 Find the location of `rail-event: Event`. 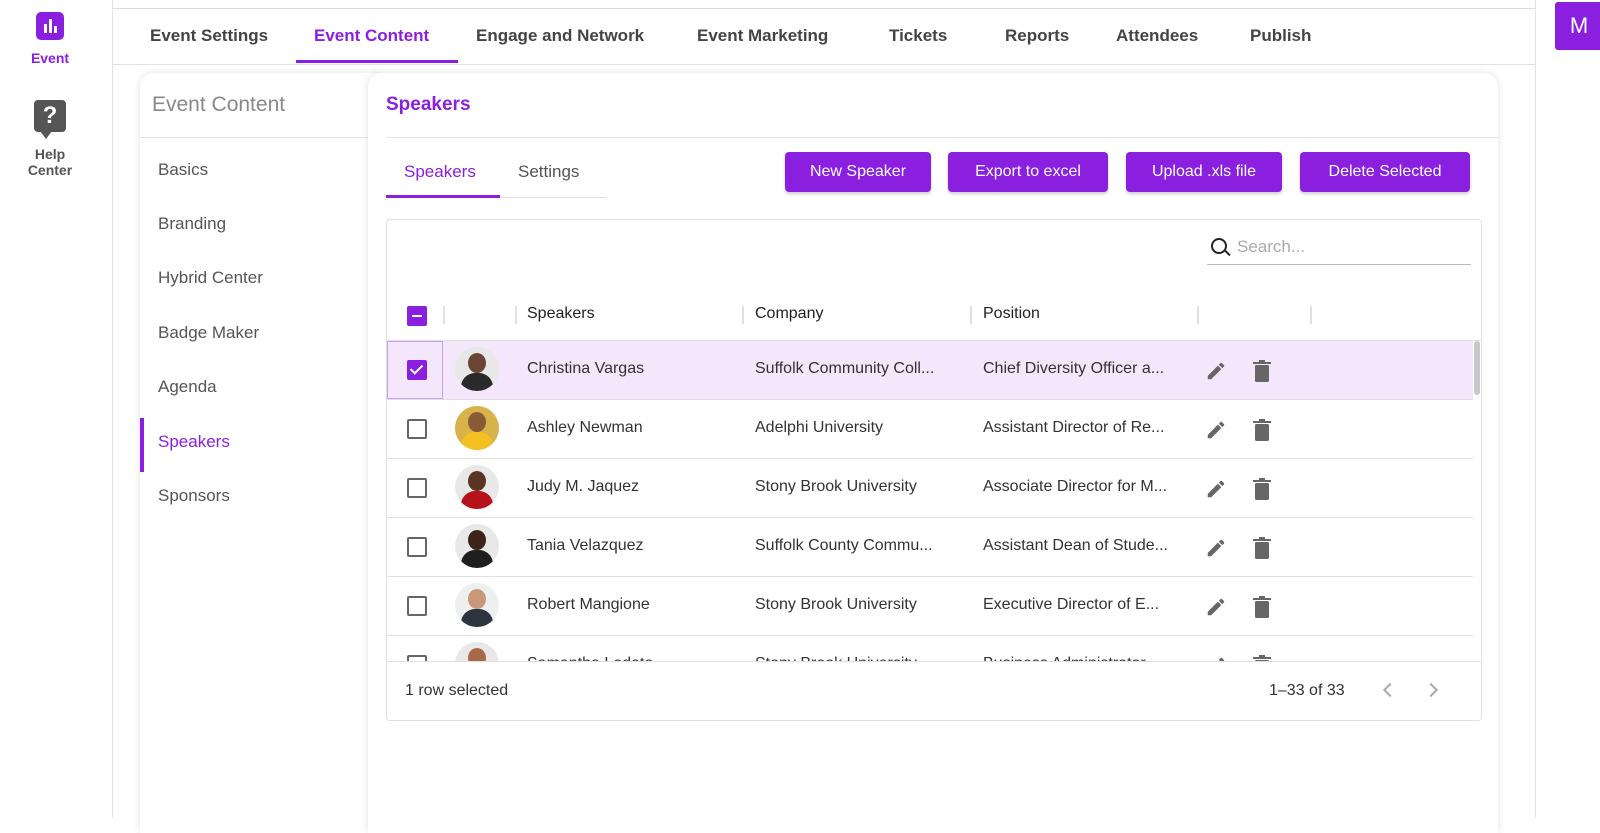

rail-event: Event is located at coordinates (50, 39).